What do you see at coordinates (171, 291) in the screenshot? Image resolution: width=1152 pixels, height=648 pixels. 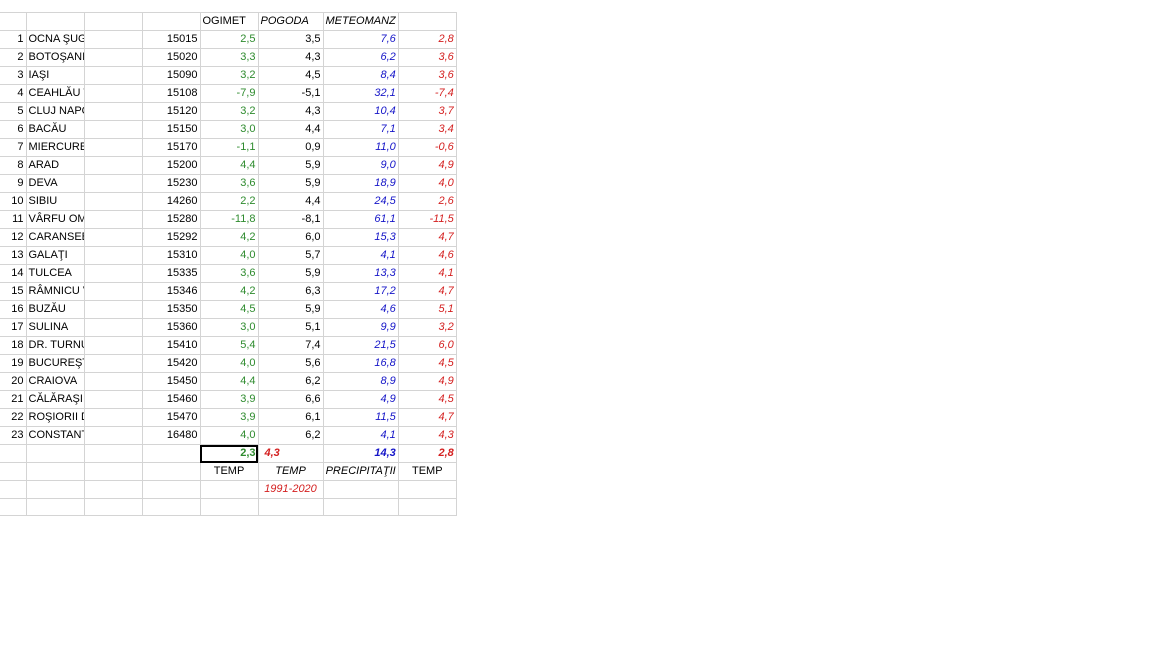 I see `station-code: 15346` at bounding box center [171, 291].